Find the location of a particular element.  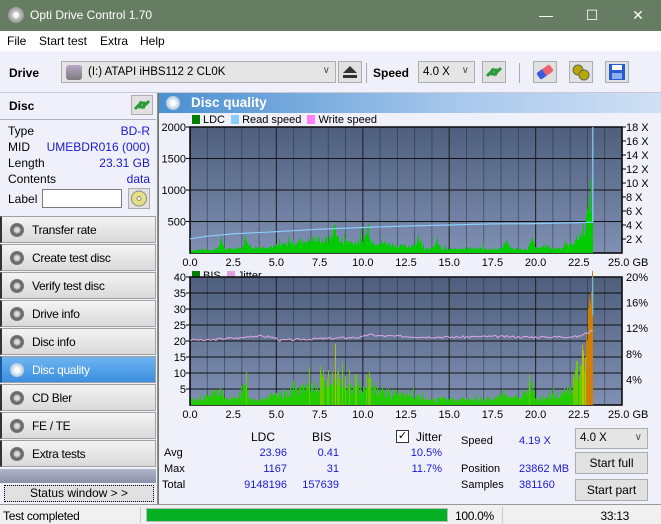

stats-col-jitter: Jitter is located at coordinates (429, 437).